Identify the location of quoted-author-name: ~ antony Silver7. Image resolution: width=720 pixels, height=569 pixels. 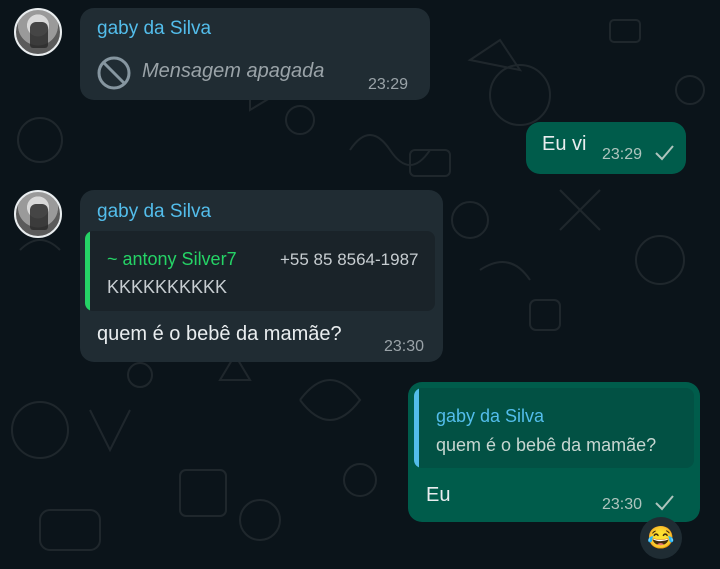
(172, 259).